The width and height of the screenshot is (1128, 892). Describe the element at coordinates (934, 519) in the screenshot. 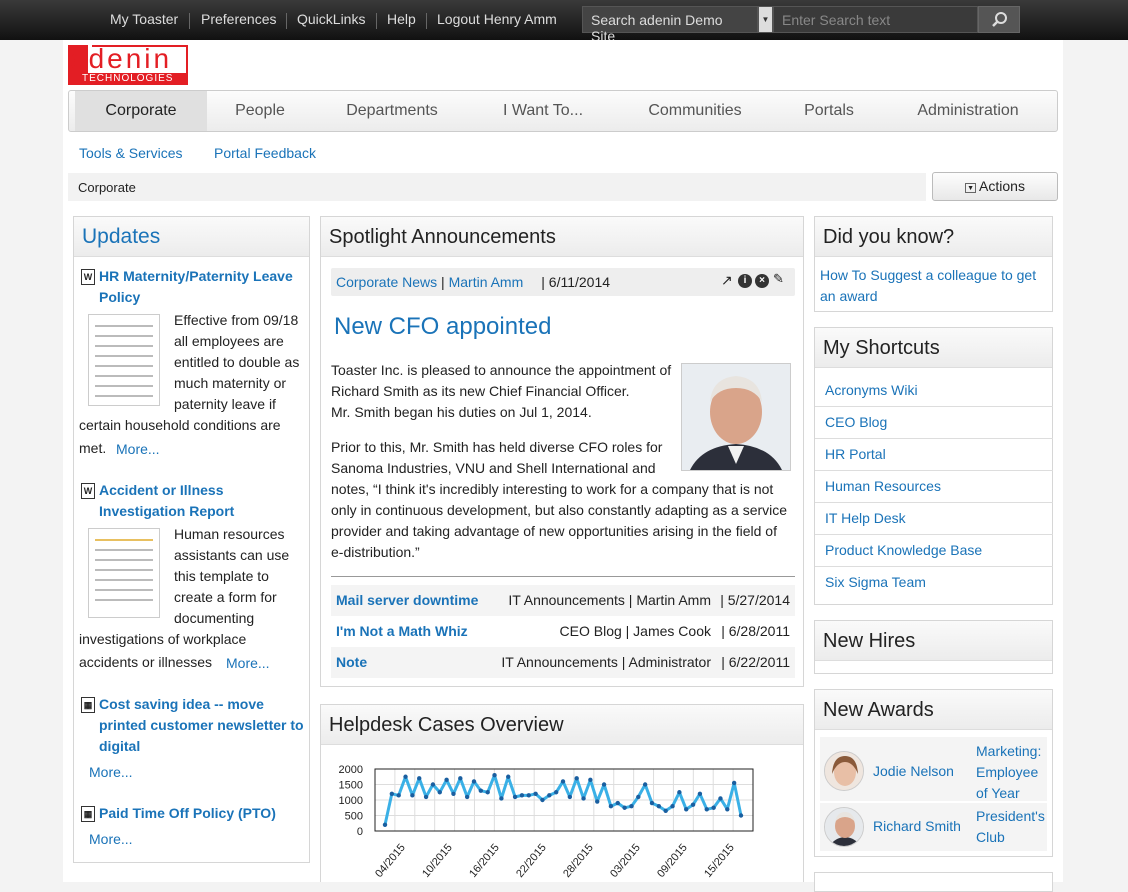

I see `shortcut-link: IT Help Desk` at that location.